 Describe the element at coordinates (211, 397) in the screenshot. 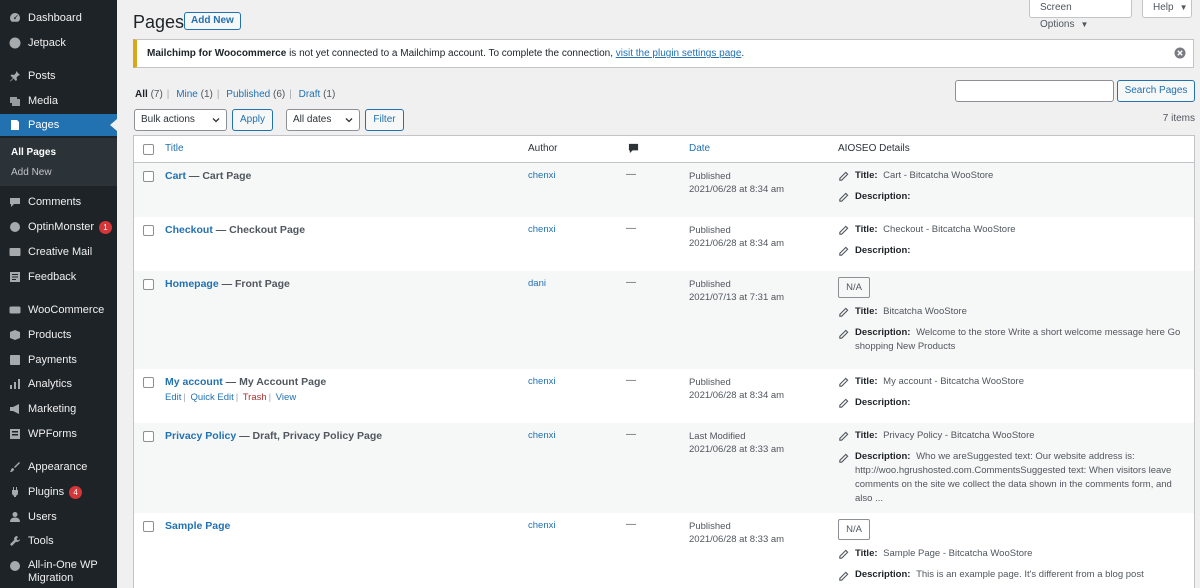

I see `quick-edit-link: Quick Edit` at that location.